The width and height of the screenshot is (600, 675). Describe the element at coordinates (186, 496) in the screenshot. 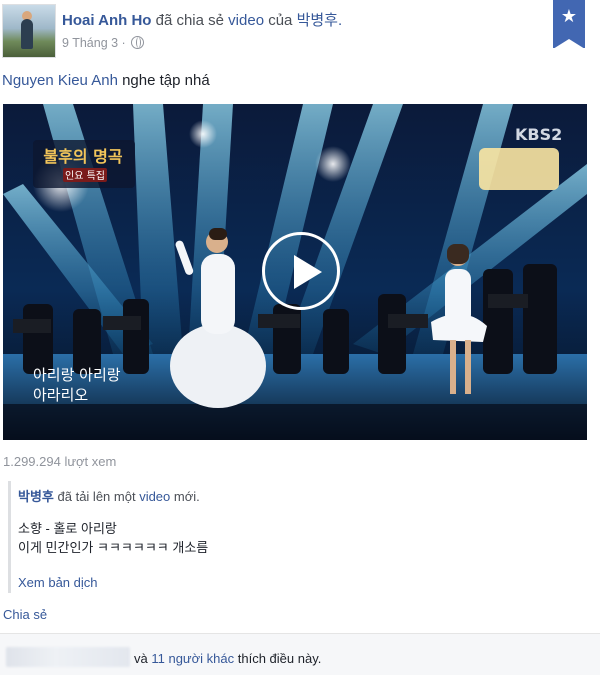

I see `new-text: mới.` at that location.